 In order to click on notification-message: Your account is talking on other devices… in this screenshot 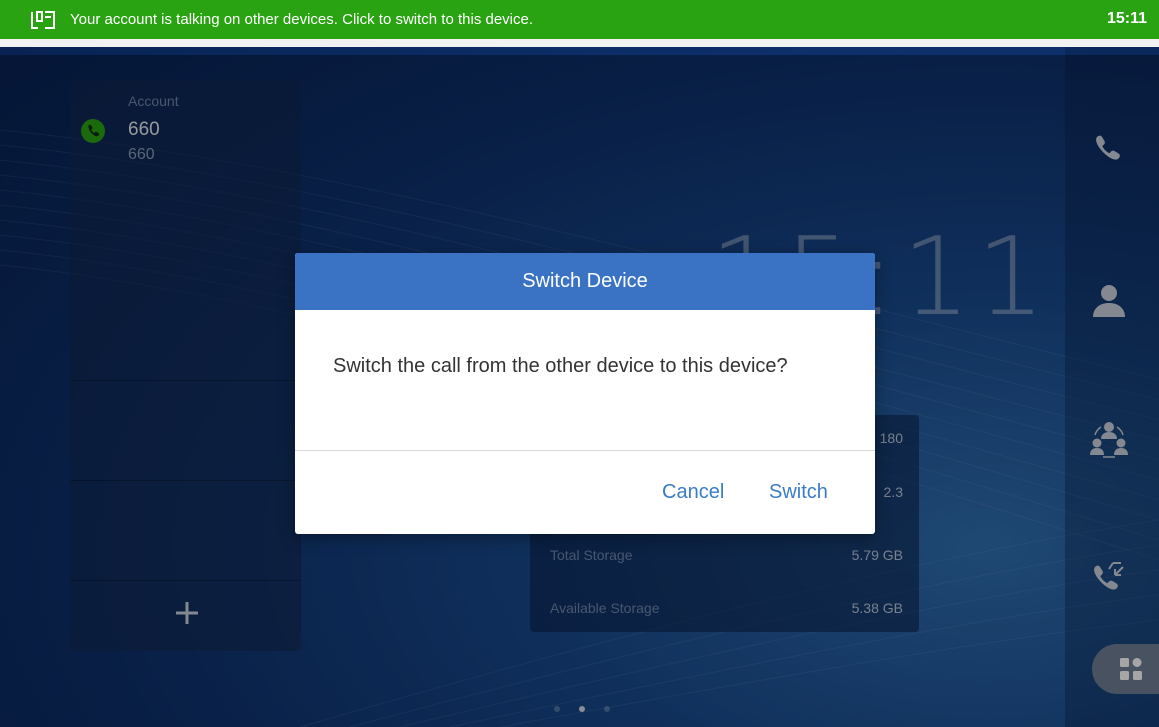, I will do `click(301, 19)`.